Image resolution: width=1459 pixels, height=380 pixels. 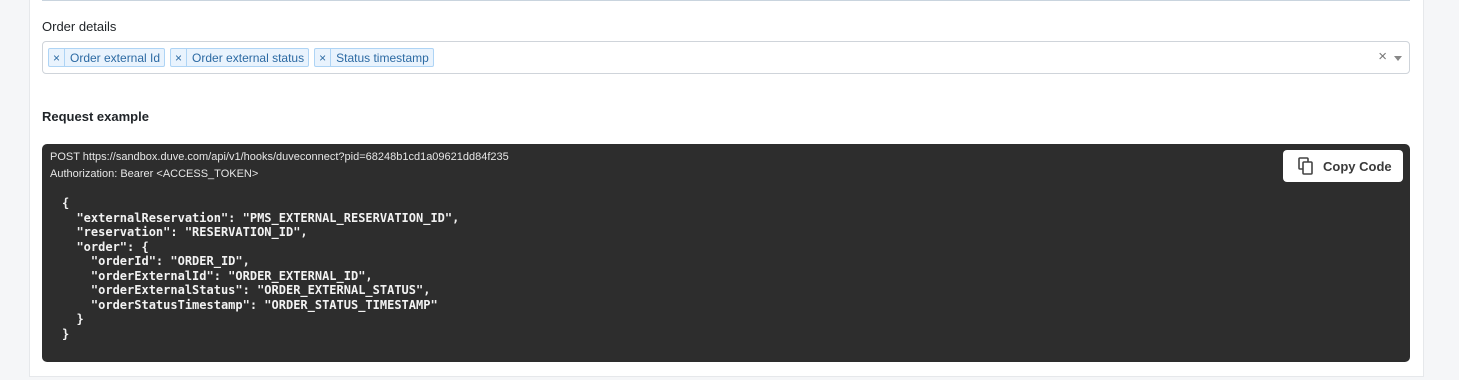 I want to click on order-details-label: Order details, so click(x=79, y=26).